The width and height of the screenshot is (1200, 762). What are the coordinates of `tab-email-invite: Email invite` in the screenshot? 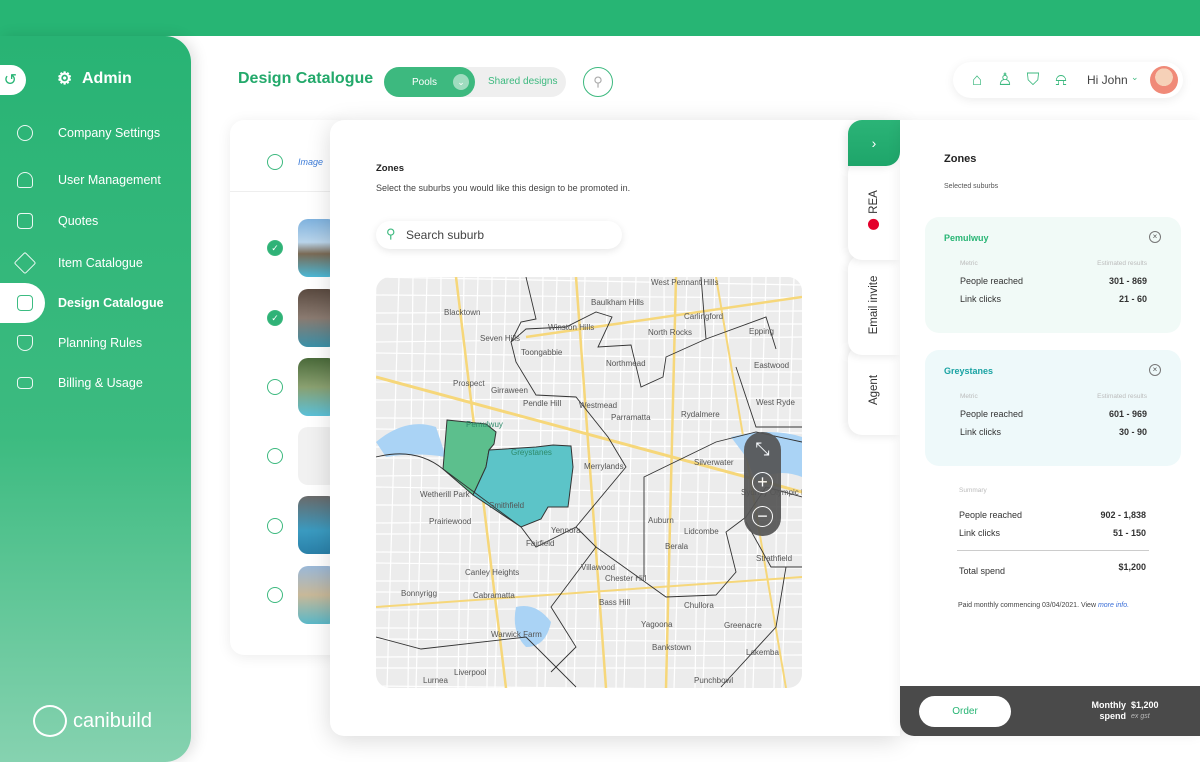 It's located at (874, 305).